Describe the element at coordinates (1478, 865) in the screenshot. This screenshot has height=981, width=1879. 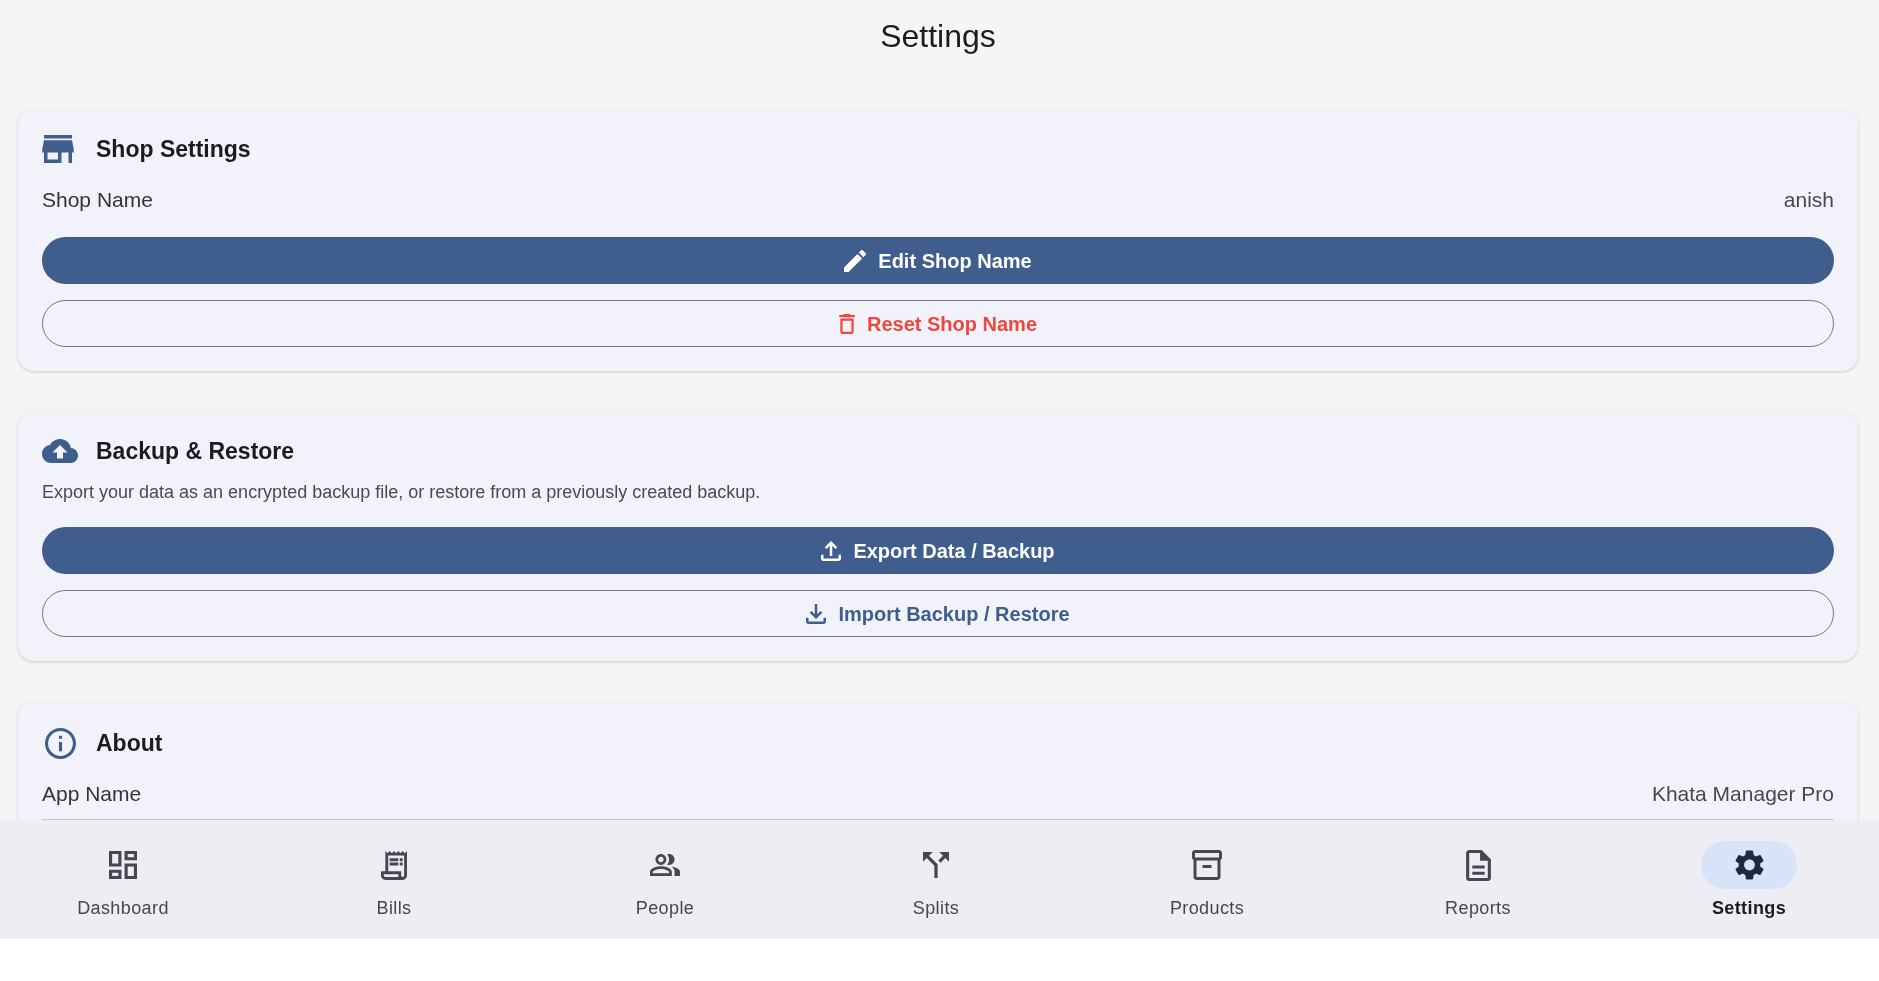
I see `document-icon` at that location.